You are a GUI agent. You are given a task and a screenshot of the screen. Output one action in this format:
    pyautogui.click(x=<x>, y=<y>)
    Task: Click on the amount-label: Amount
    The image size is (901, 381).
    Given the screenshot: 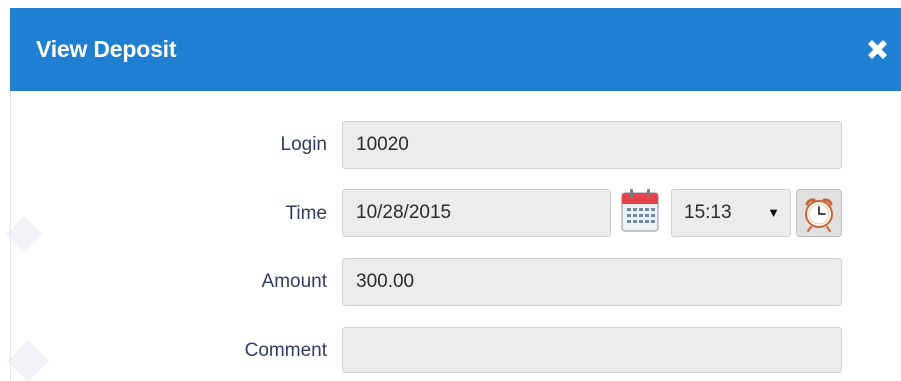 What is the action you would take?
    pyautogui.click(x=294, y=281)
    